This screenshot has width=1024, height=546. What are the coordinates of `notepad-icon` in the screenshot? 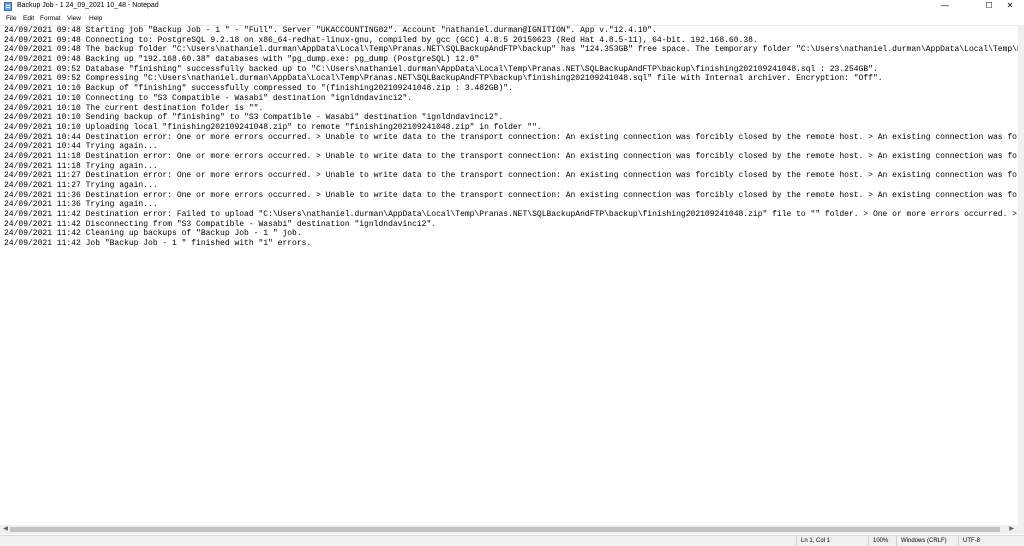 It's located at (8, 6).